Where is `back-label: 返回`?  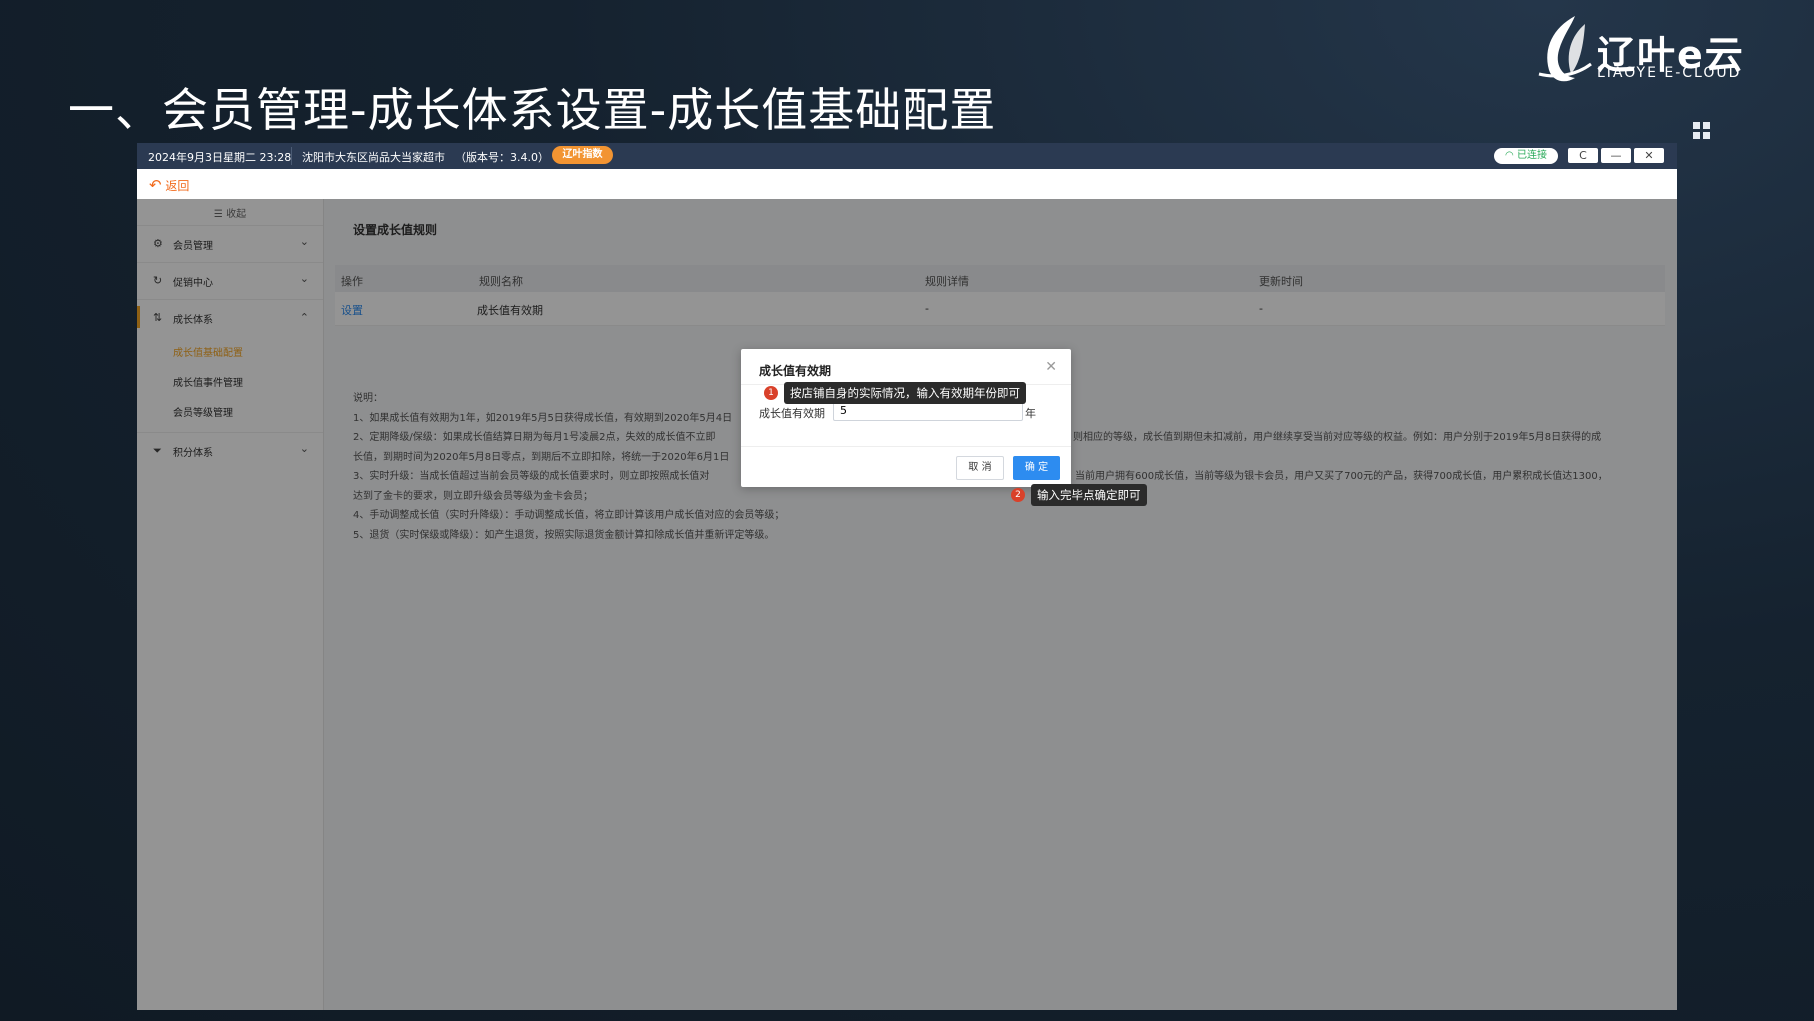 back-label: 返回 is located at coordinates (177, 186).